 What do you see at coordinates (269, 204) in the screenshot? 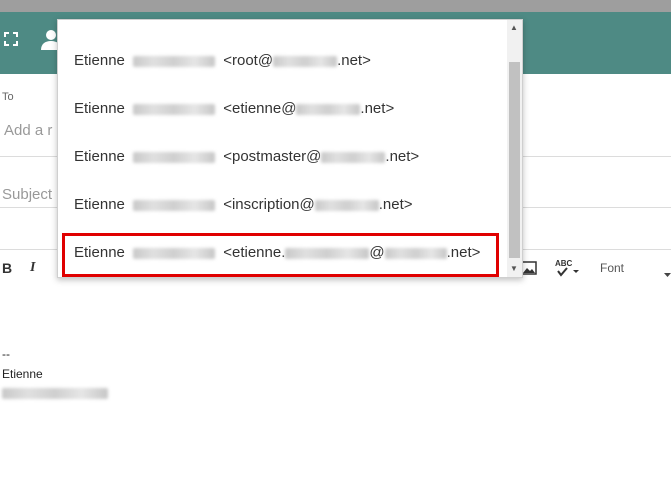
I see `contact-email-prefix: <inscription@` at bounding box center [269, 204].